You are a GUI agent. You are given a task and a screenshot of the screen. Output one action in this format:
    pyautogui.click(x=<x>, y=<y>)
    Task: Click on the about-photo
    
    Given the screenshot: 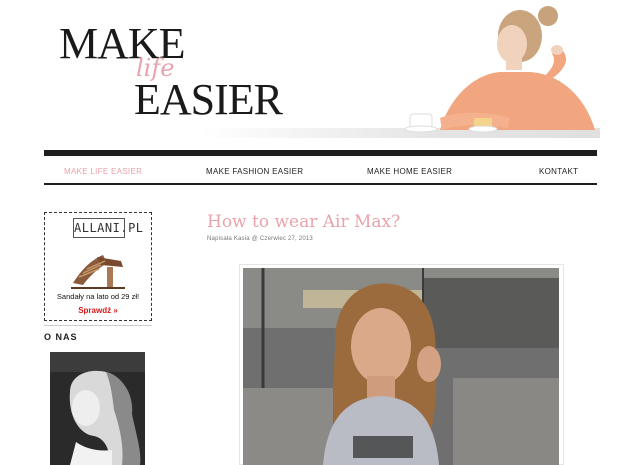 What is the action you would take?
    pyautogui.click(x=97, y=408)
    